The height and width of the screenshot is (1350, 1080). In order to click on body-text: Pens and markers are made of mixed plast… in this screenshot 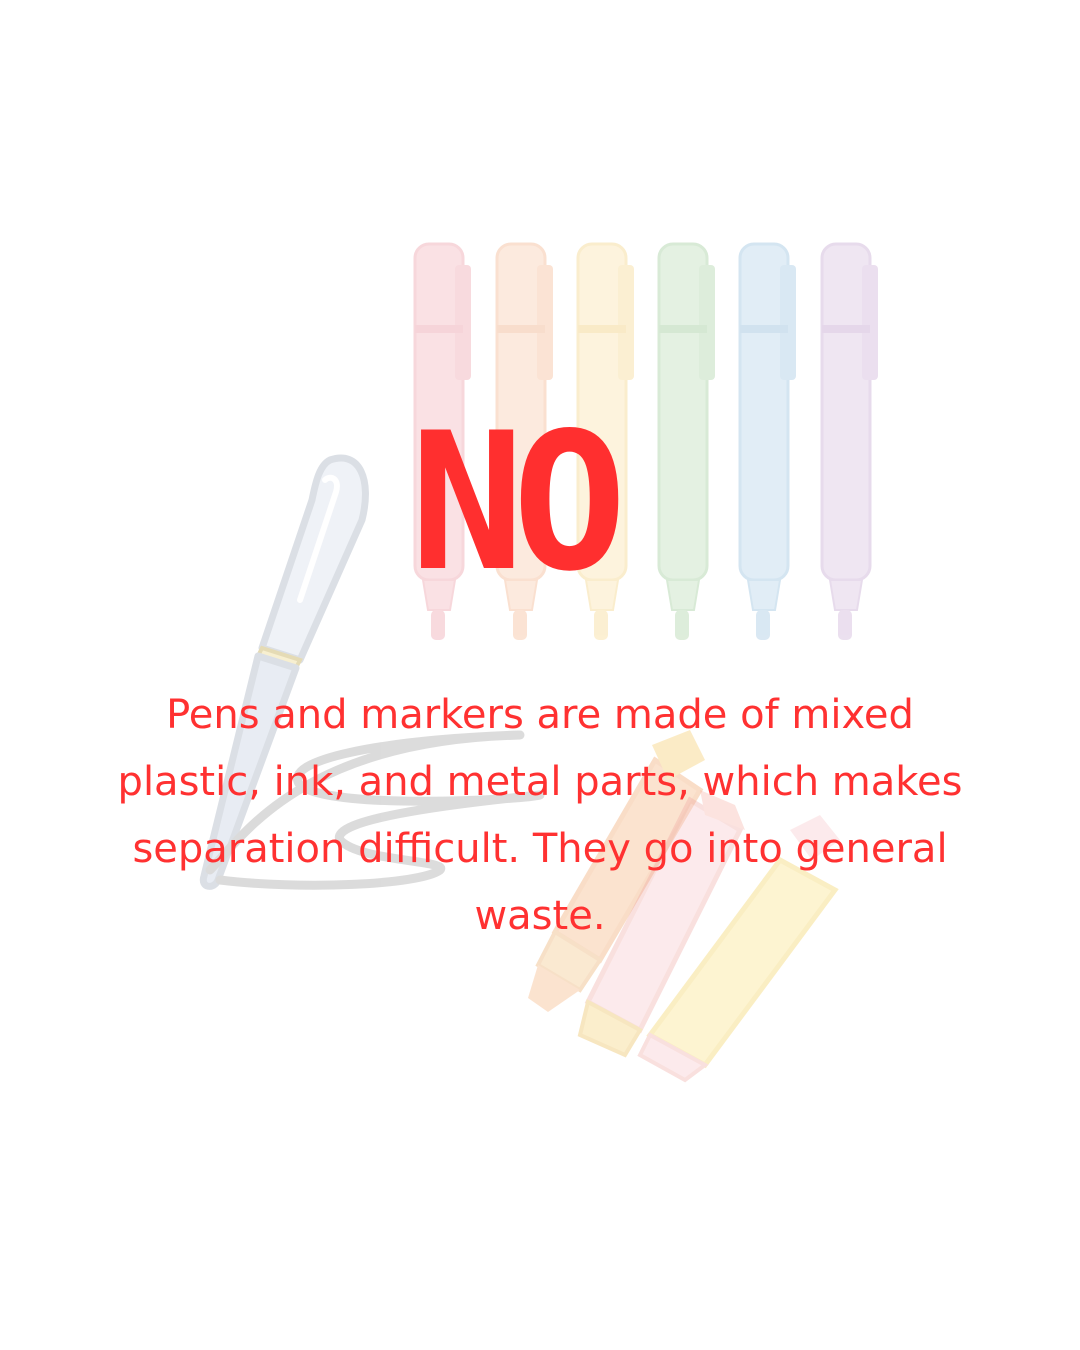, I will do `click(540, 815)`.